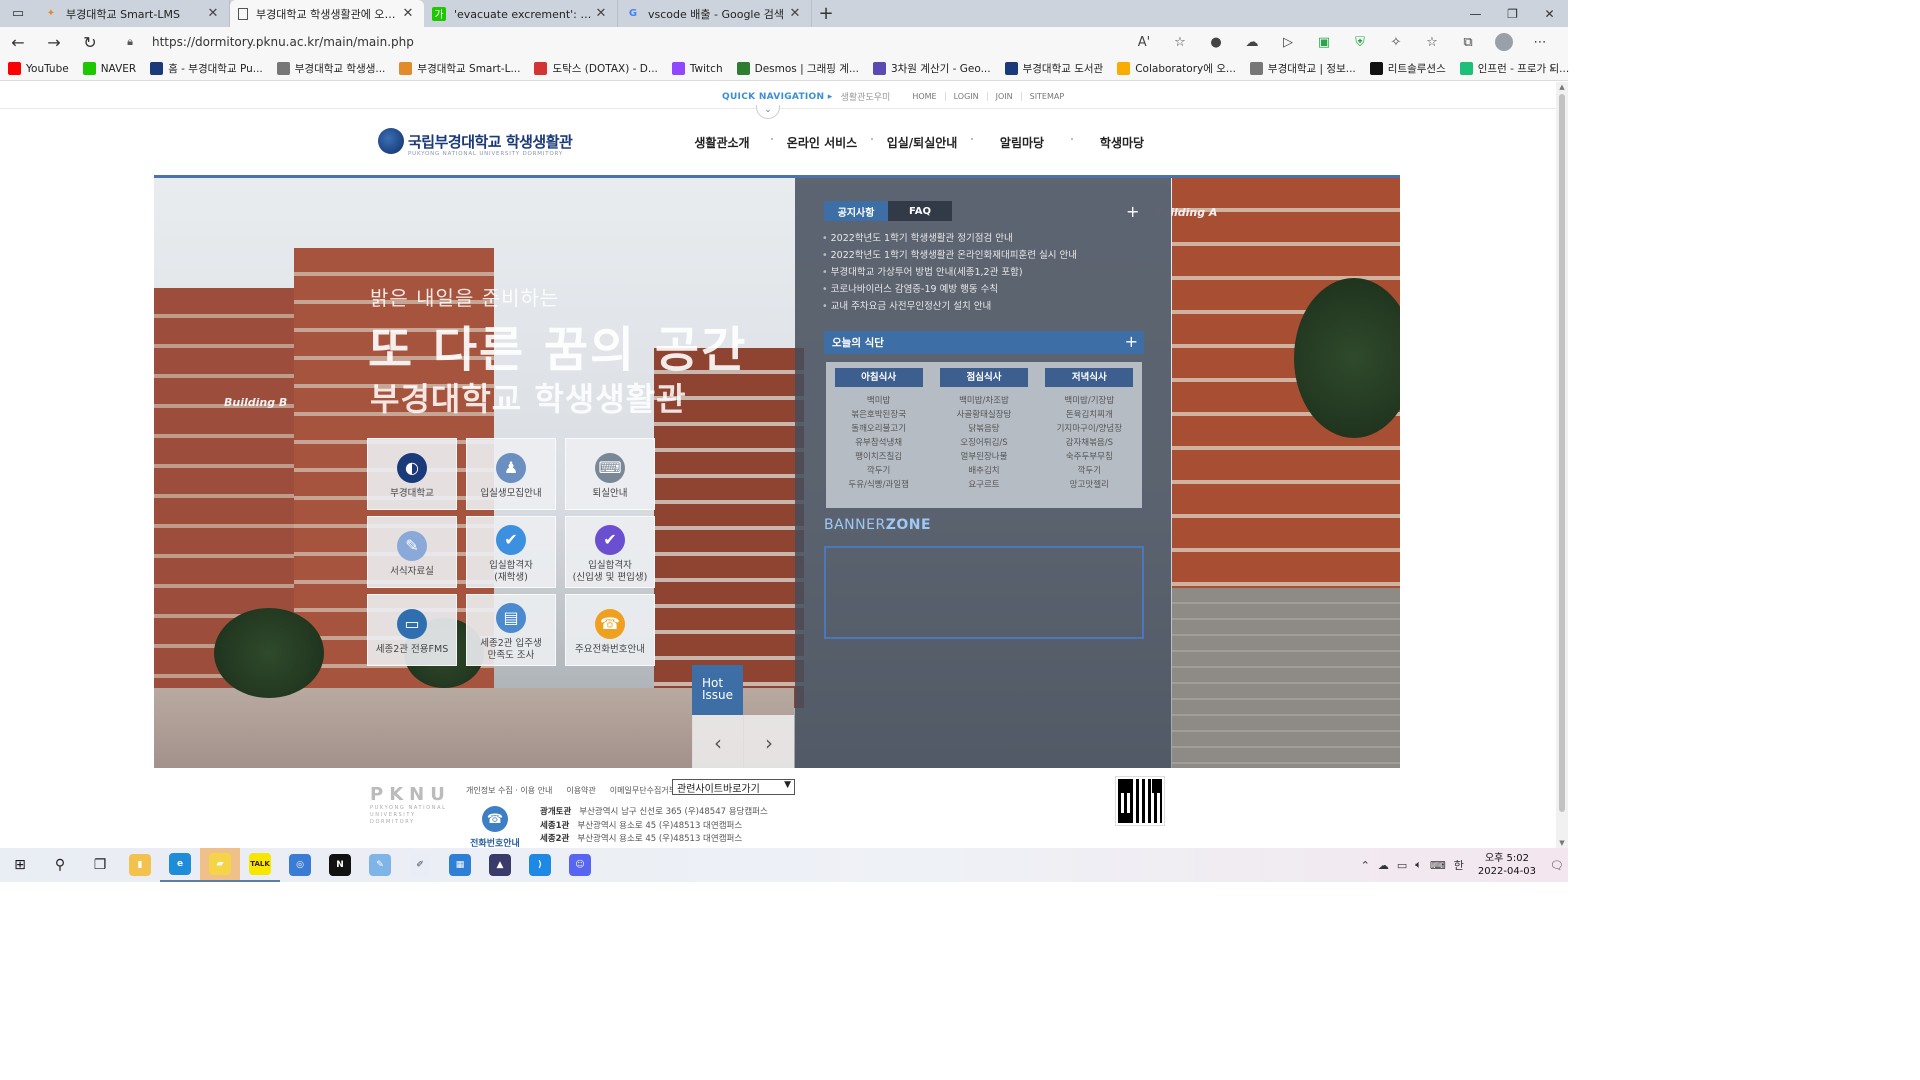 The width and height of the screenshot is (1920, 1080). Describe the element at coordinates (1216, 42) in the screenshot. I see `extension-icon: ●` at that location.